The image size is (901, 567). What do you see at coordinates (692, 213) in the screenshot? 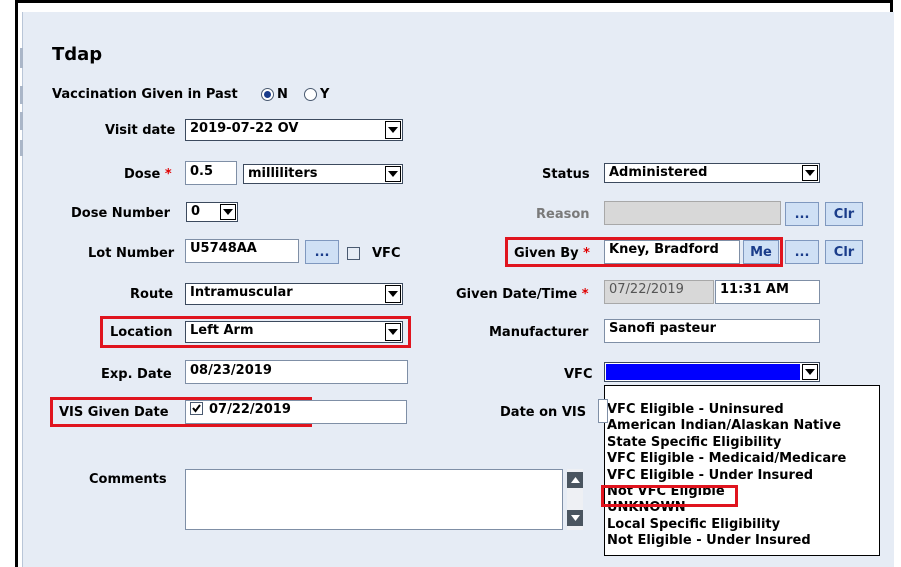
I see `reason-input` at bounding box center [692, 213].